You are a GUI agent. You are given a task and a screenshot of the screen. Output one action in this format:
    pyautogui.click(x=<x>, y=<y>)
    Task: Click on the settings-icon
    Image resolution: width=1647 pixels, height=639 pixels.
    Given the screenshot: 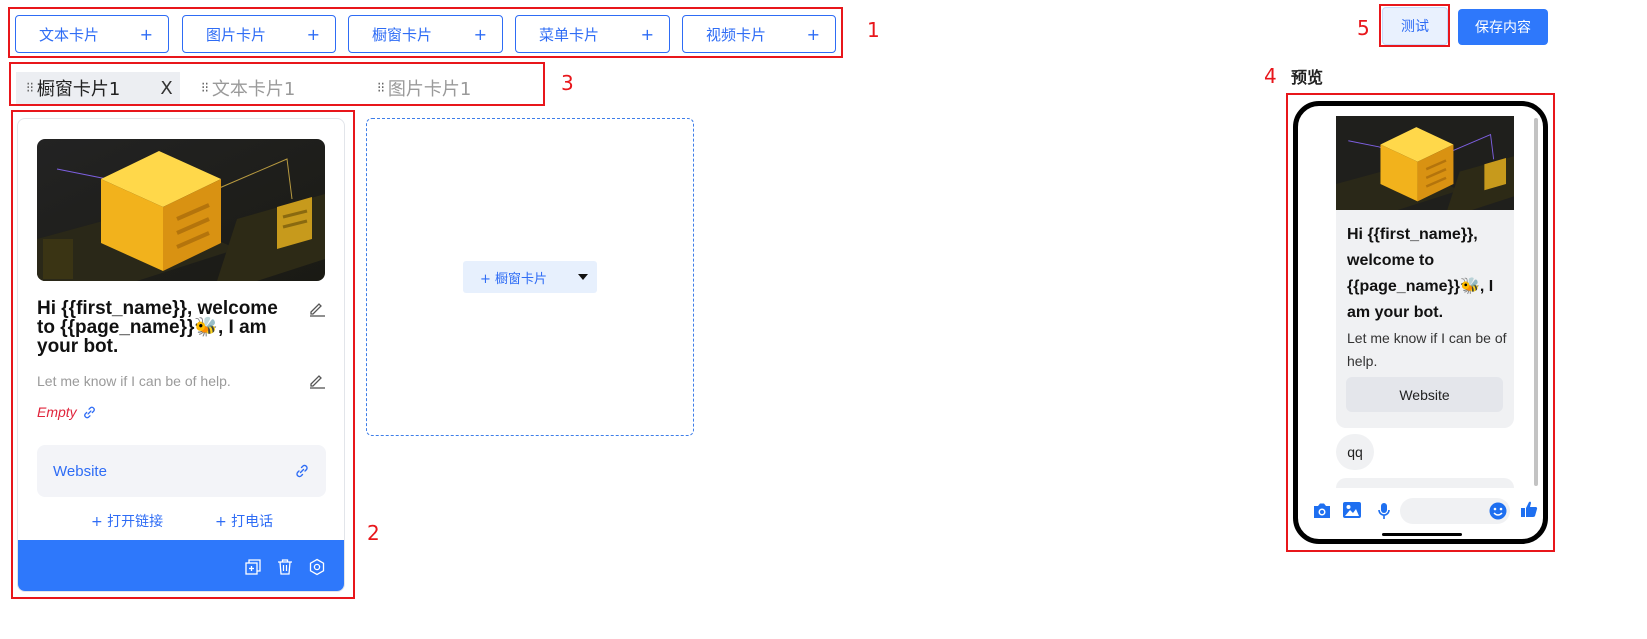 What is the action you would take?
    pyautogui.click(x=317, y=567)
    